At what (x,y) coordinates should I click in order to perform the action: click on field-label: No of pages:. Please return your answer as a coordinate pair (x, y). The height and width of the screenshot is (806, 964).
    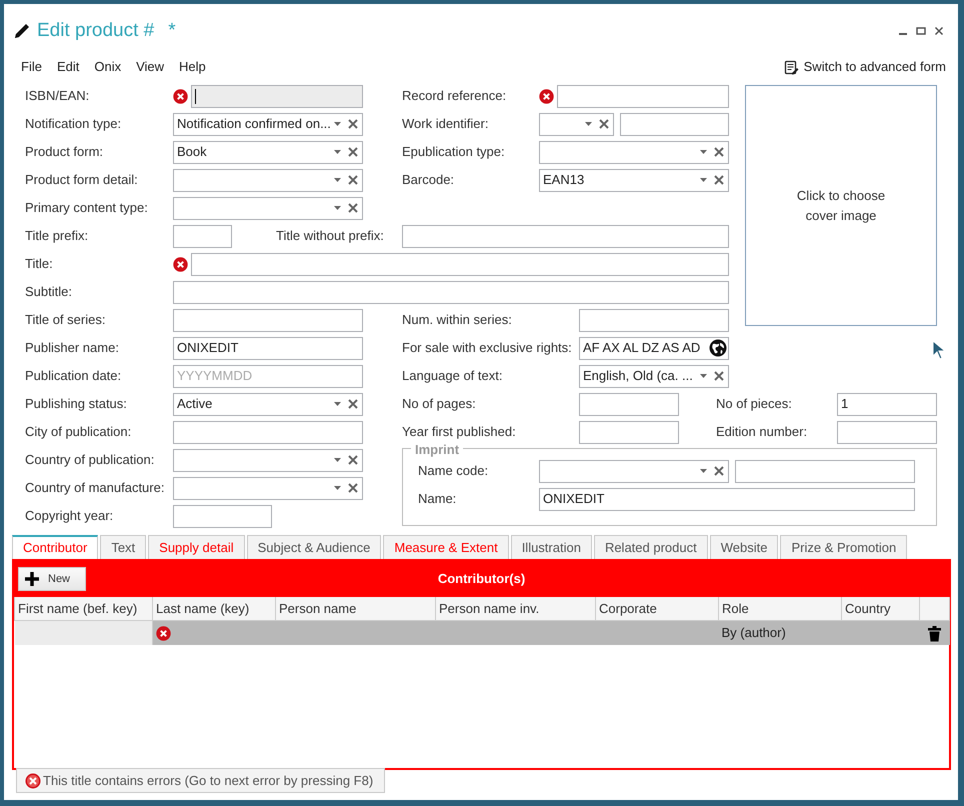
    Looking at the image, I should click on (439, 404).